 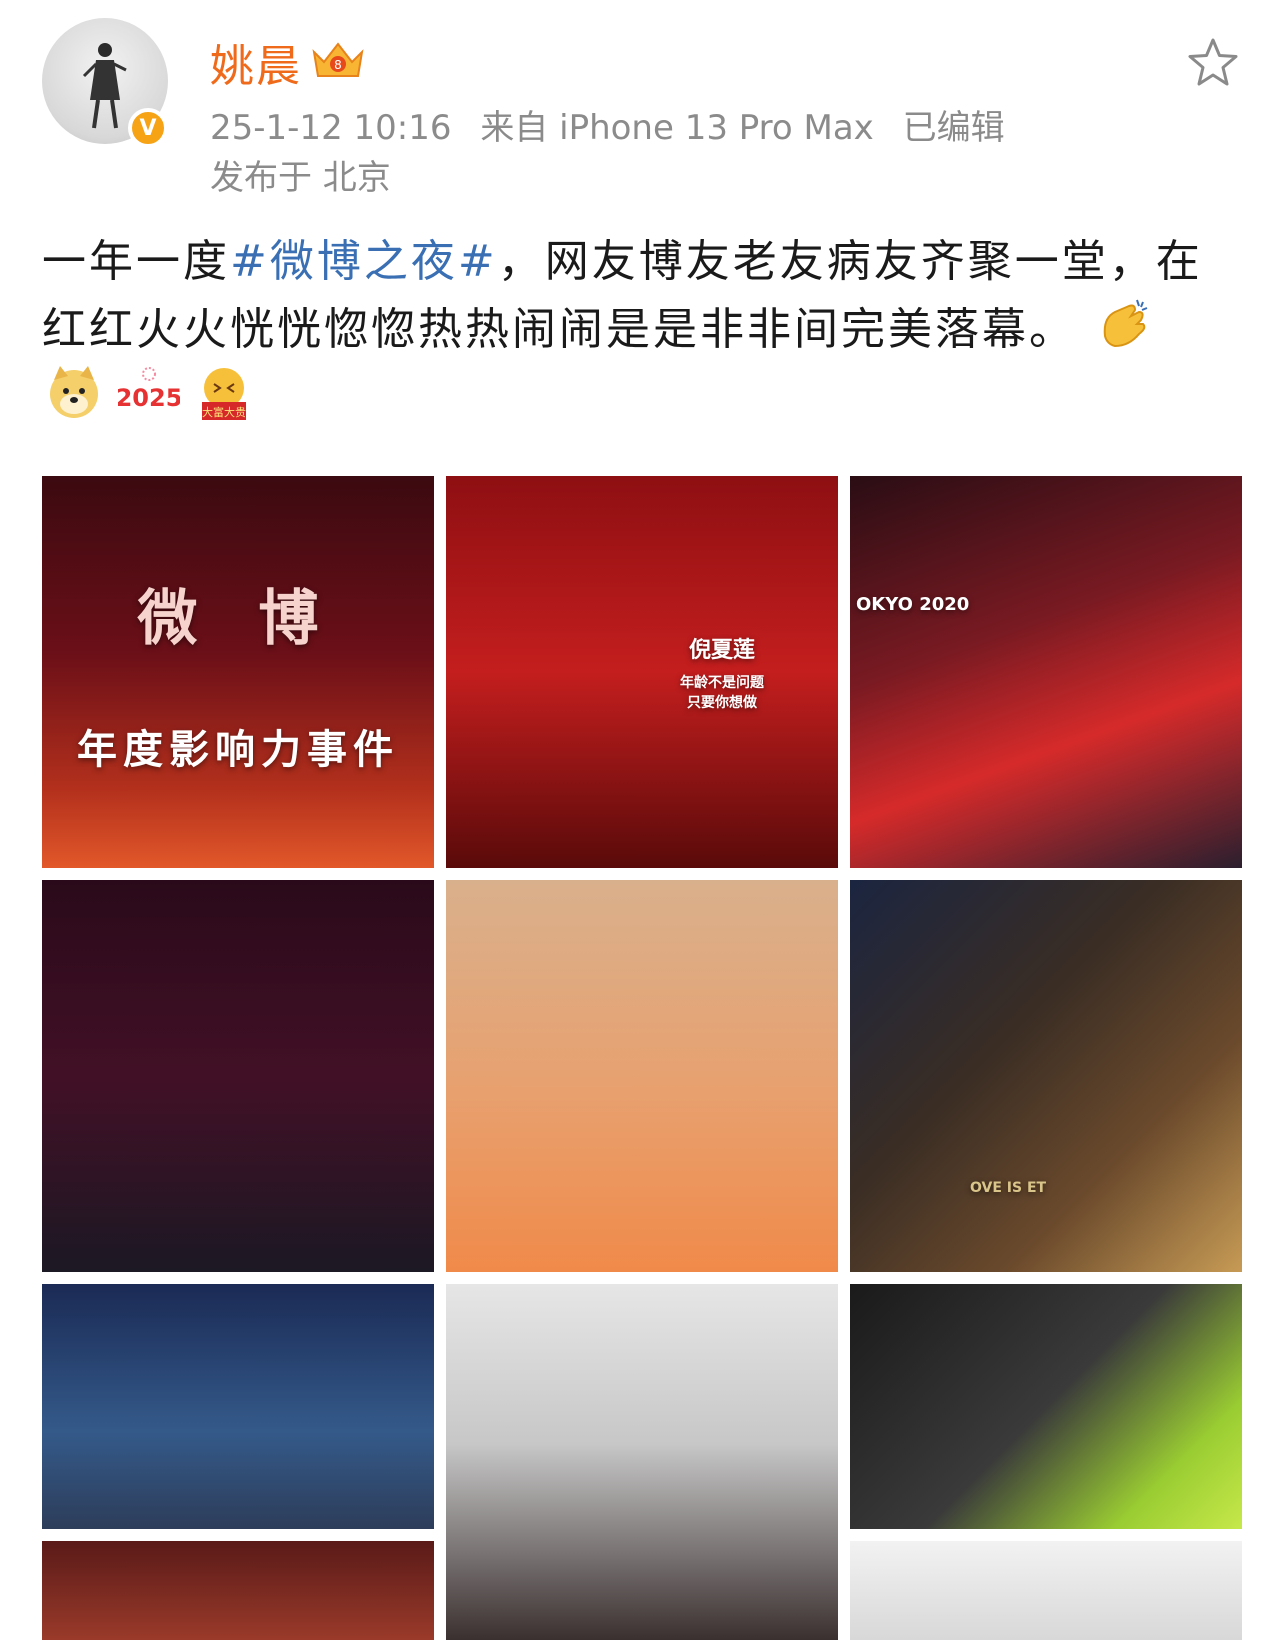 I want to click on edited-label: 已编辑, so click(x=954, y=128).